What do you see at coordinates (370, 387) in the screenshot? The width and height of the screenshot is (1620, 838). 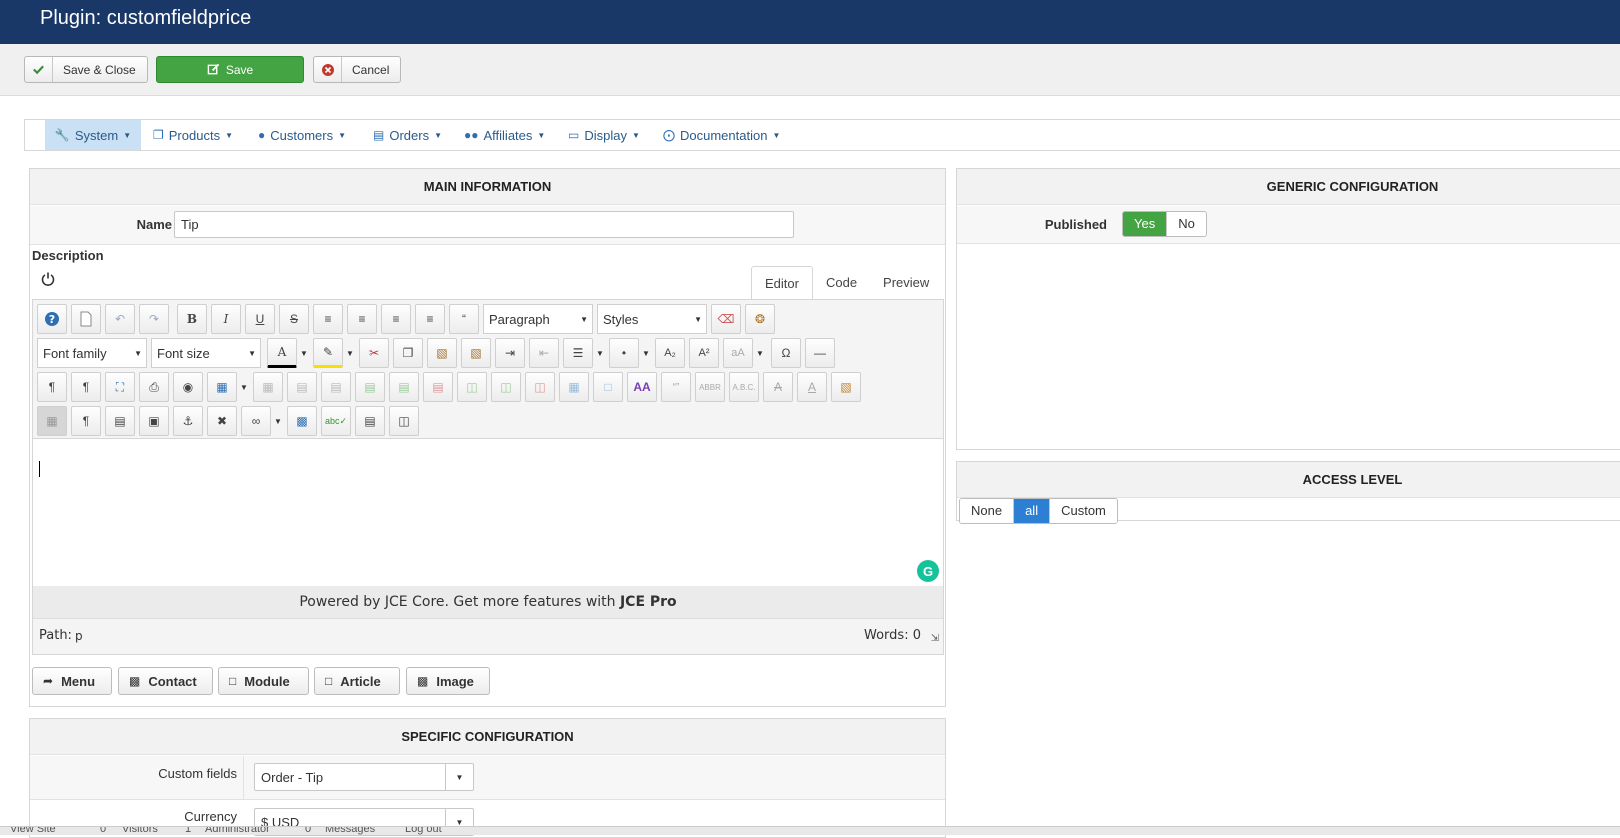 I see `row-insert-icon: ▤` at bounding box center [370, 387].